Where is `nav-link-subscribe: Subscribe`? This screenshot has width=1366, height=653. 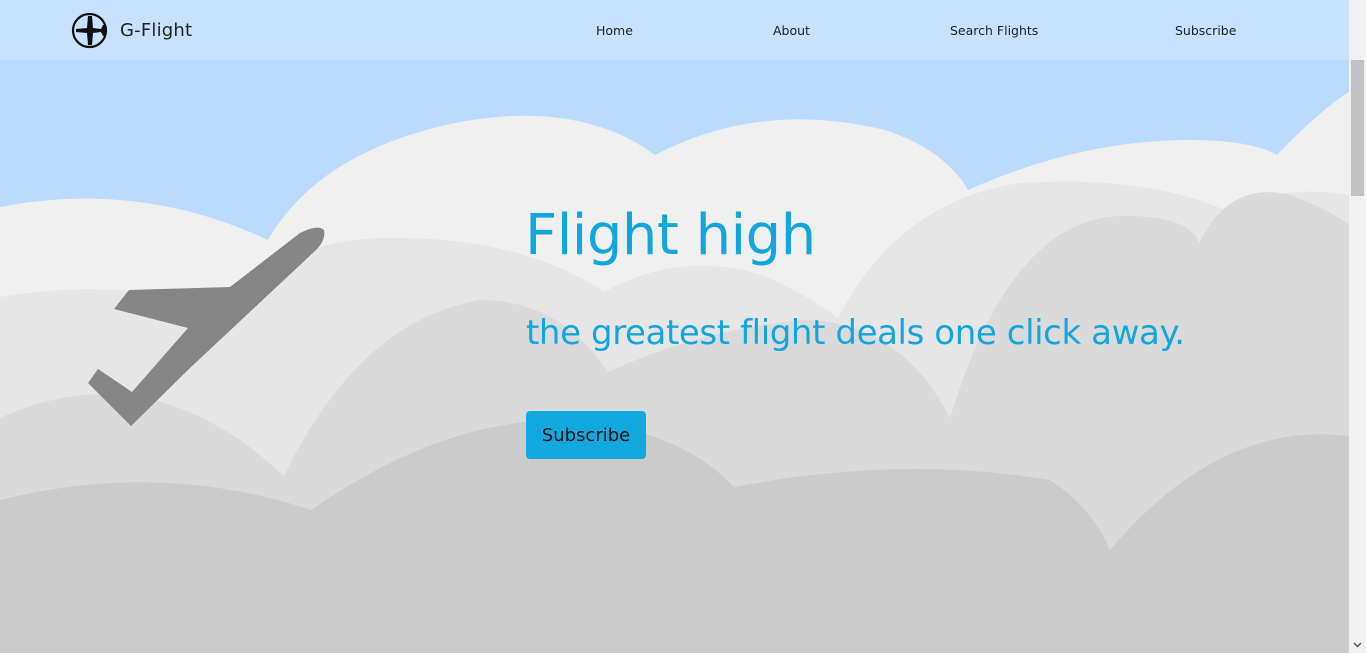 nav-link-subscribe: Subscribe is located at coordinates (1205, 31).